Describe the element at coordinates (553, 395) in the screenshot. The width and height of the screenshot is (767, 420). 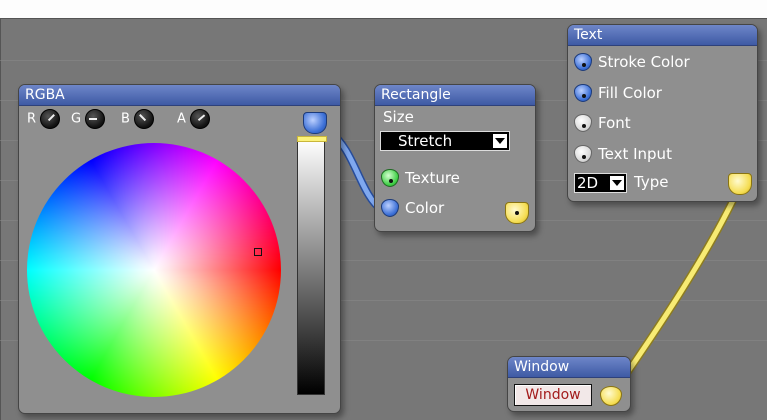
I see `window-button: Window` at that location.